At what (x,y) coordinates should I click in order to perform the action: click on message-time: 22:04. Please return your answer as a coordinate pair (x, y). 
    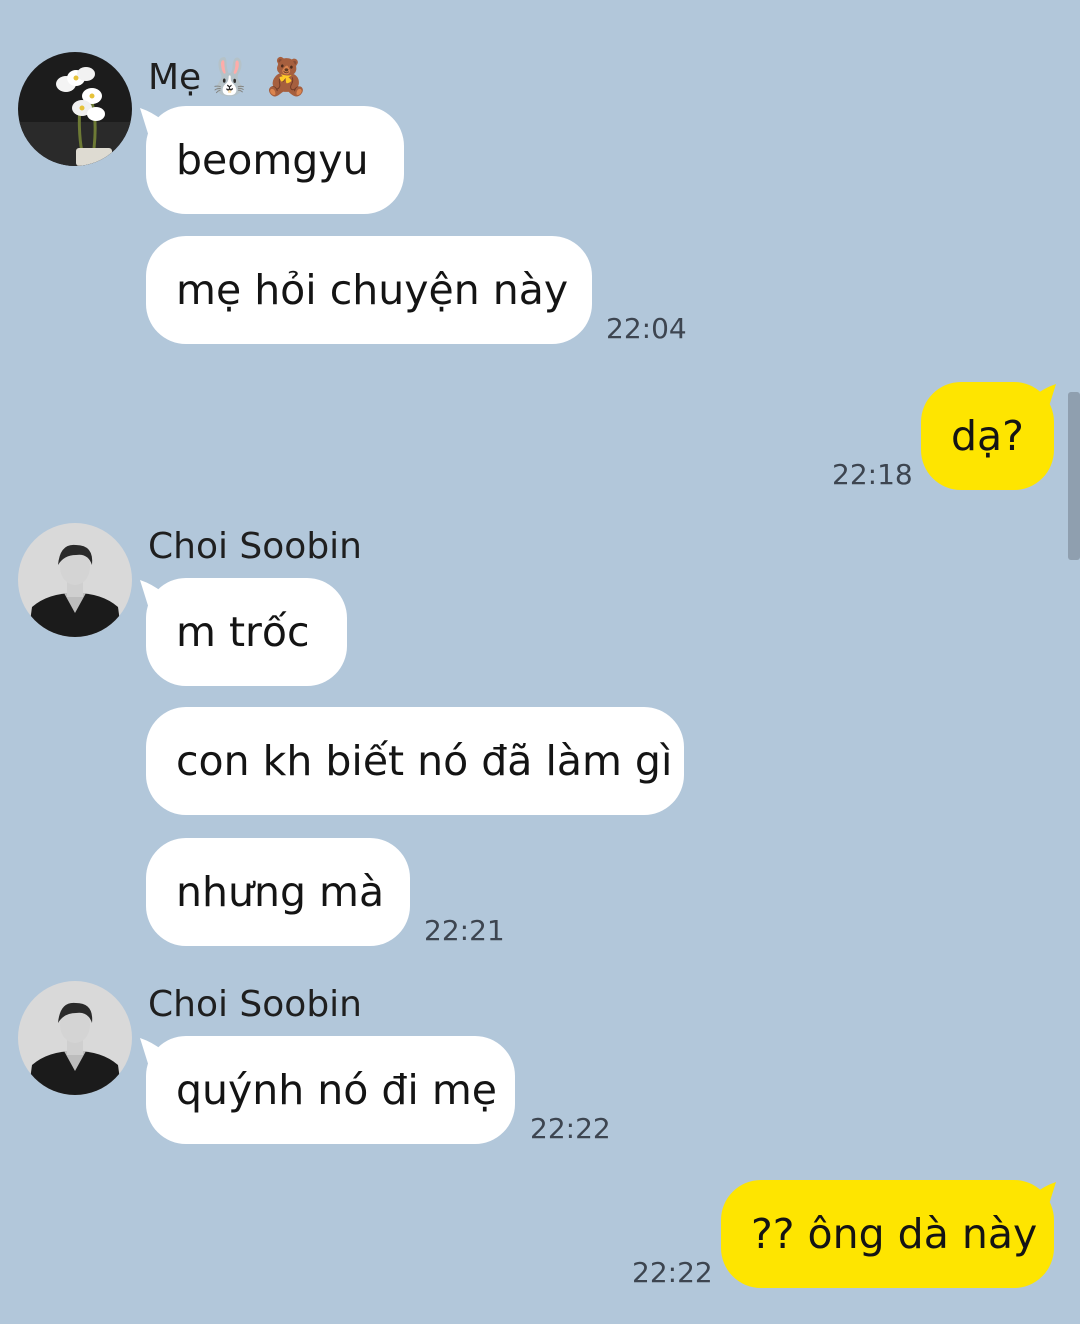
    Looking at the image, I should click on (646, 328).